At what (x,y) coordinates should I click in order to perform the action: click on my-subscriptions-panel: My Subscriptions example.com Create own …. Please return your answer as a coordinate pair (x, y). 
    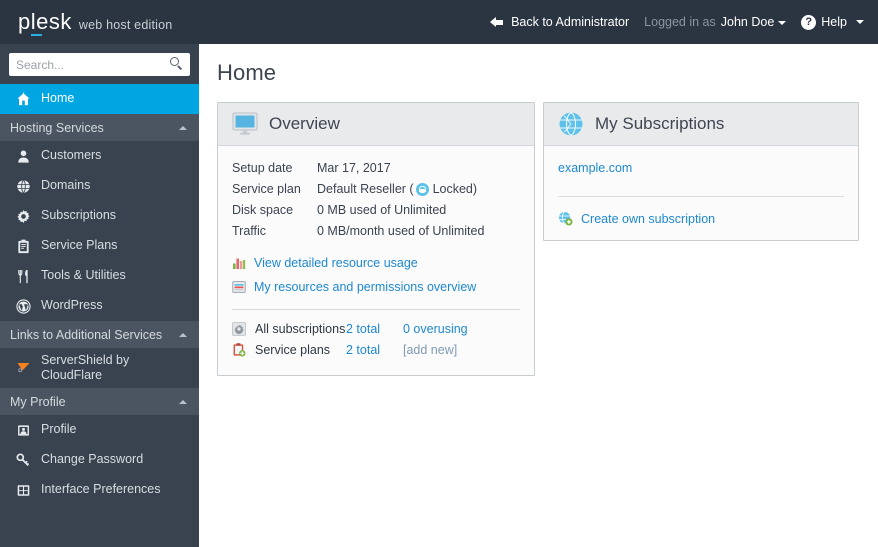
    Looking at the image, I should click on (701, 171).